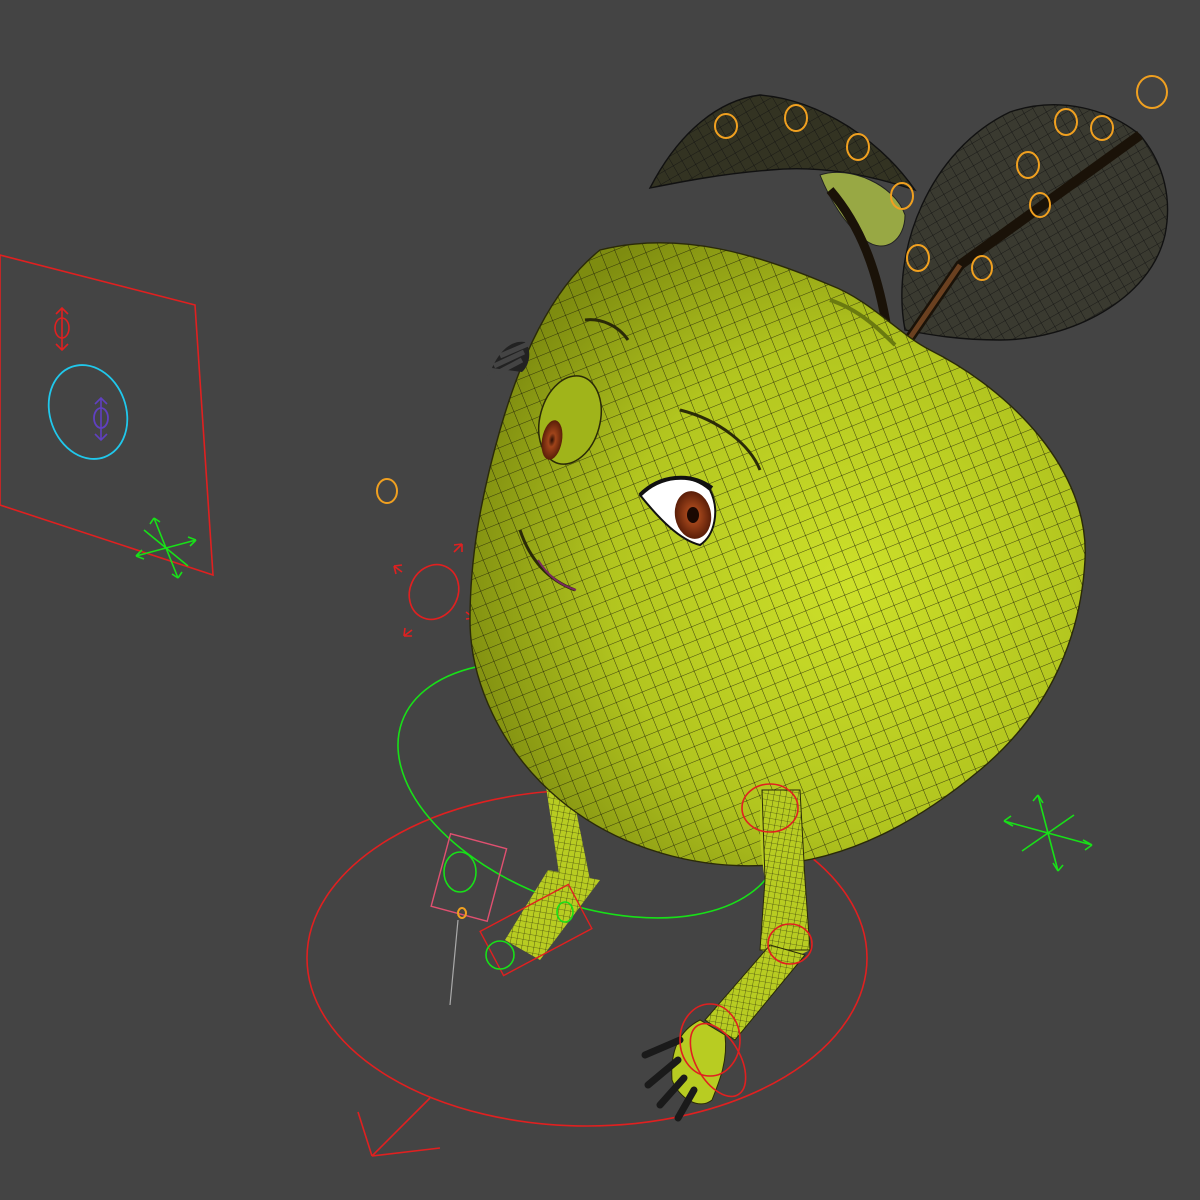 The height and width of the screenshot is (1200, 1200). I want to click on brow-control-icon, so click(62, 329).